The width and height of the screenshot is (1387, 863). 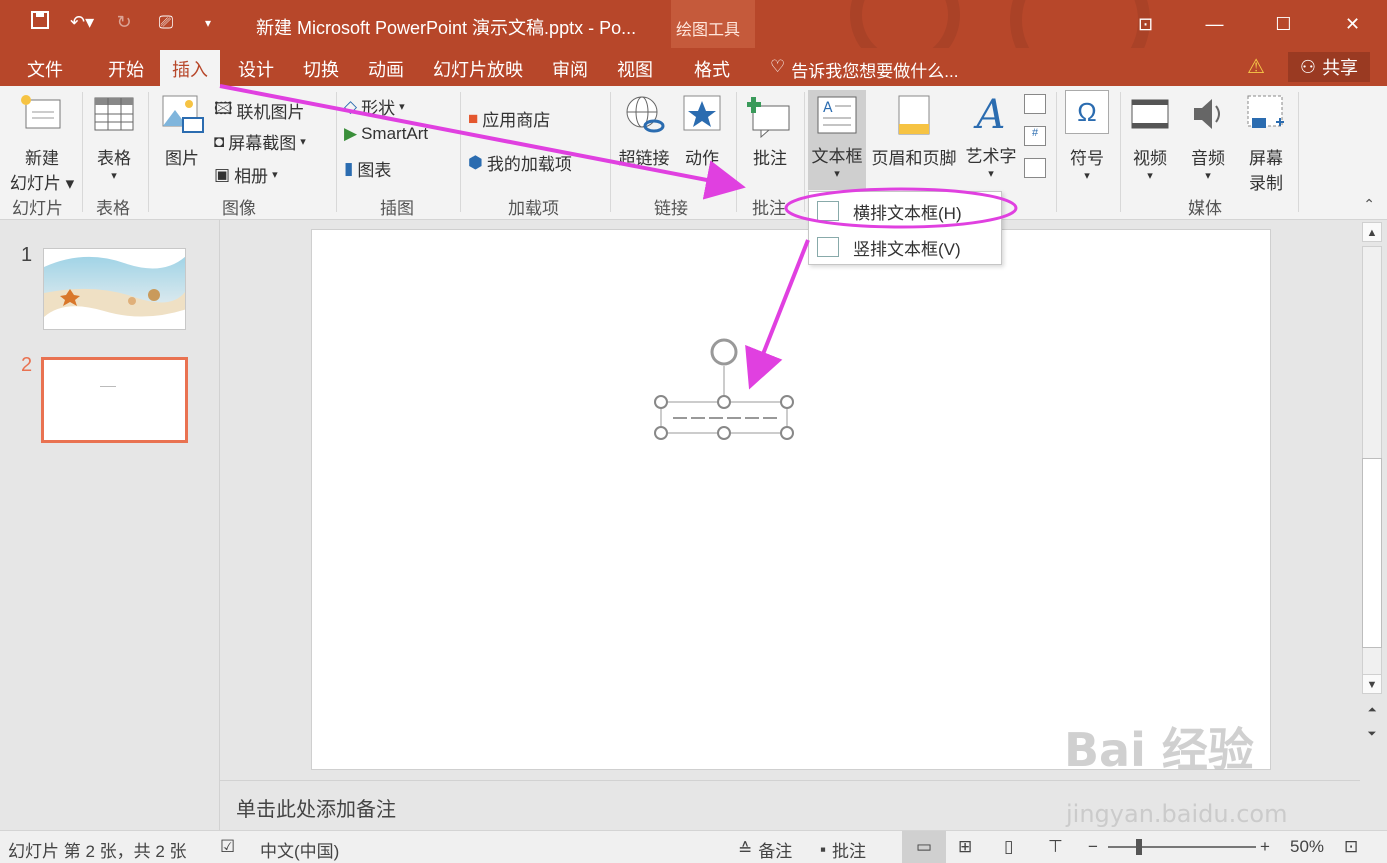 I want to click on tab-file: 文件, so click(x=45, y=69).